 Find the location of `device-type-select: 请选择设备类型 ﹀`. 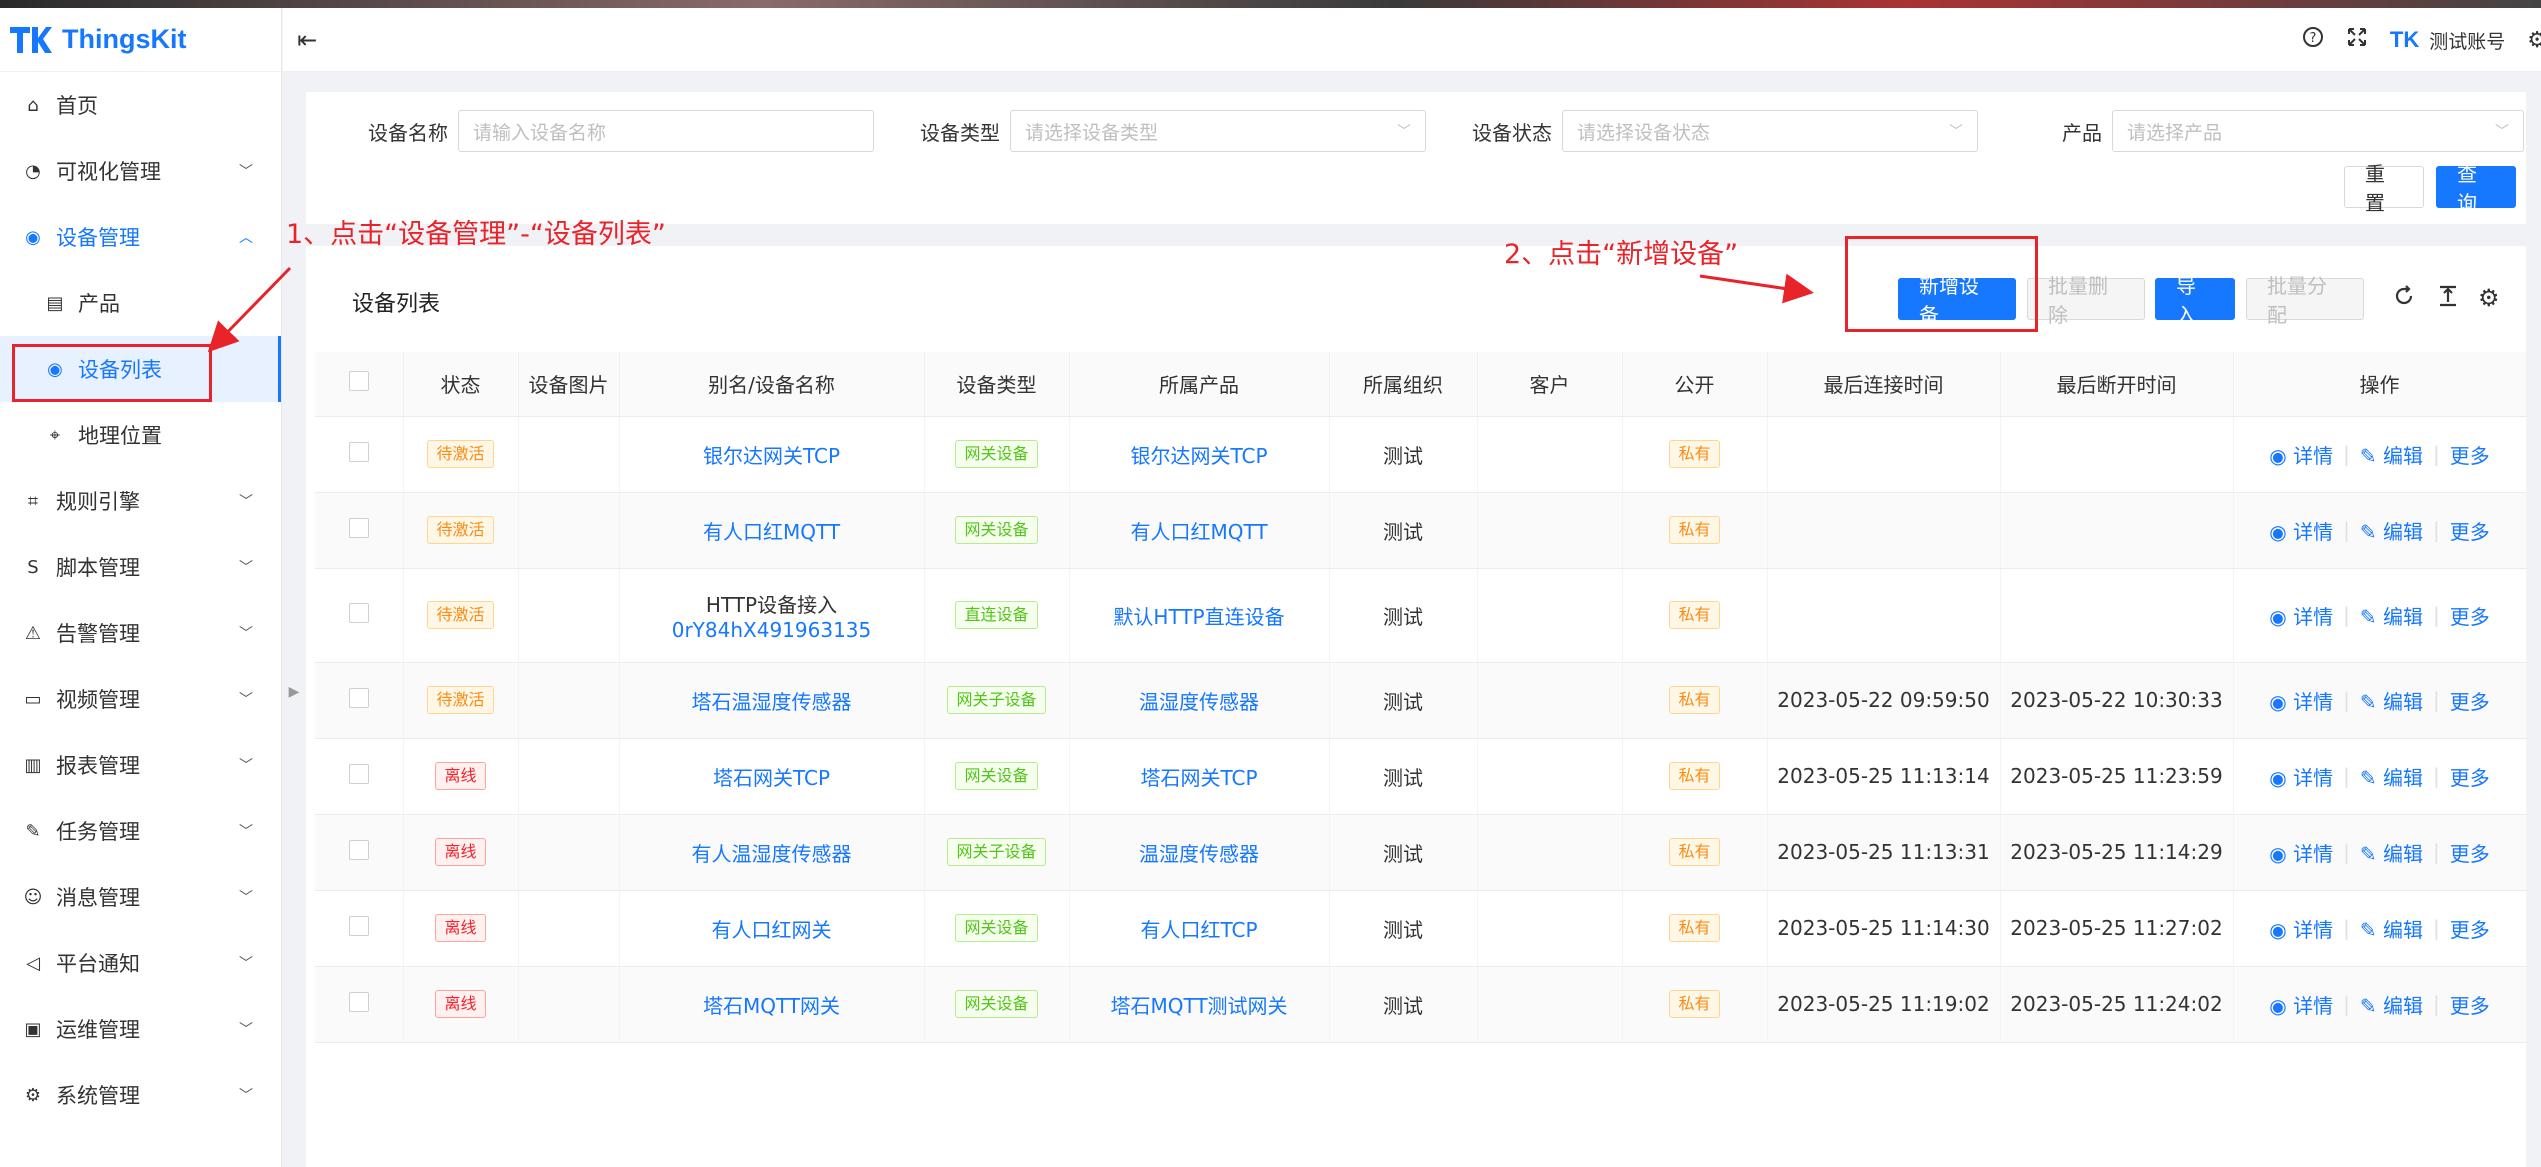

device-type-select: 请选择设备类型 ﹀ is located at coordinates (1218, 131).